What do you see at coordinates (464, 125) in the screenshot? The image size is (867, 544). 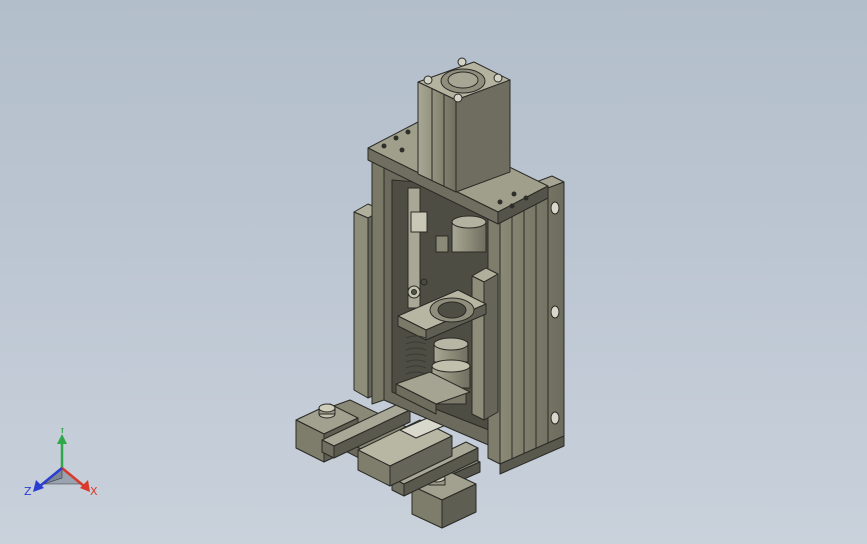 I see `air-cylinder` at bounding box center [464, 125].